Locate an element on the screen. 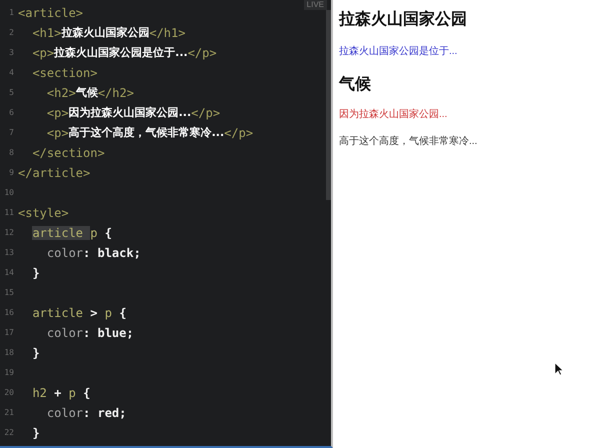  code-tag: <h2> is located at coordinates (47, 93).